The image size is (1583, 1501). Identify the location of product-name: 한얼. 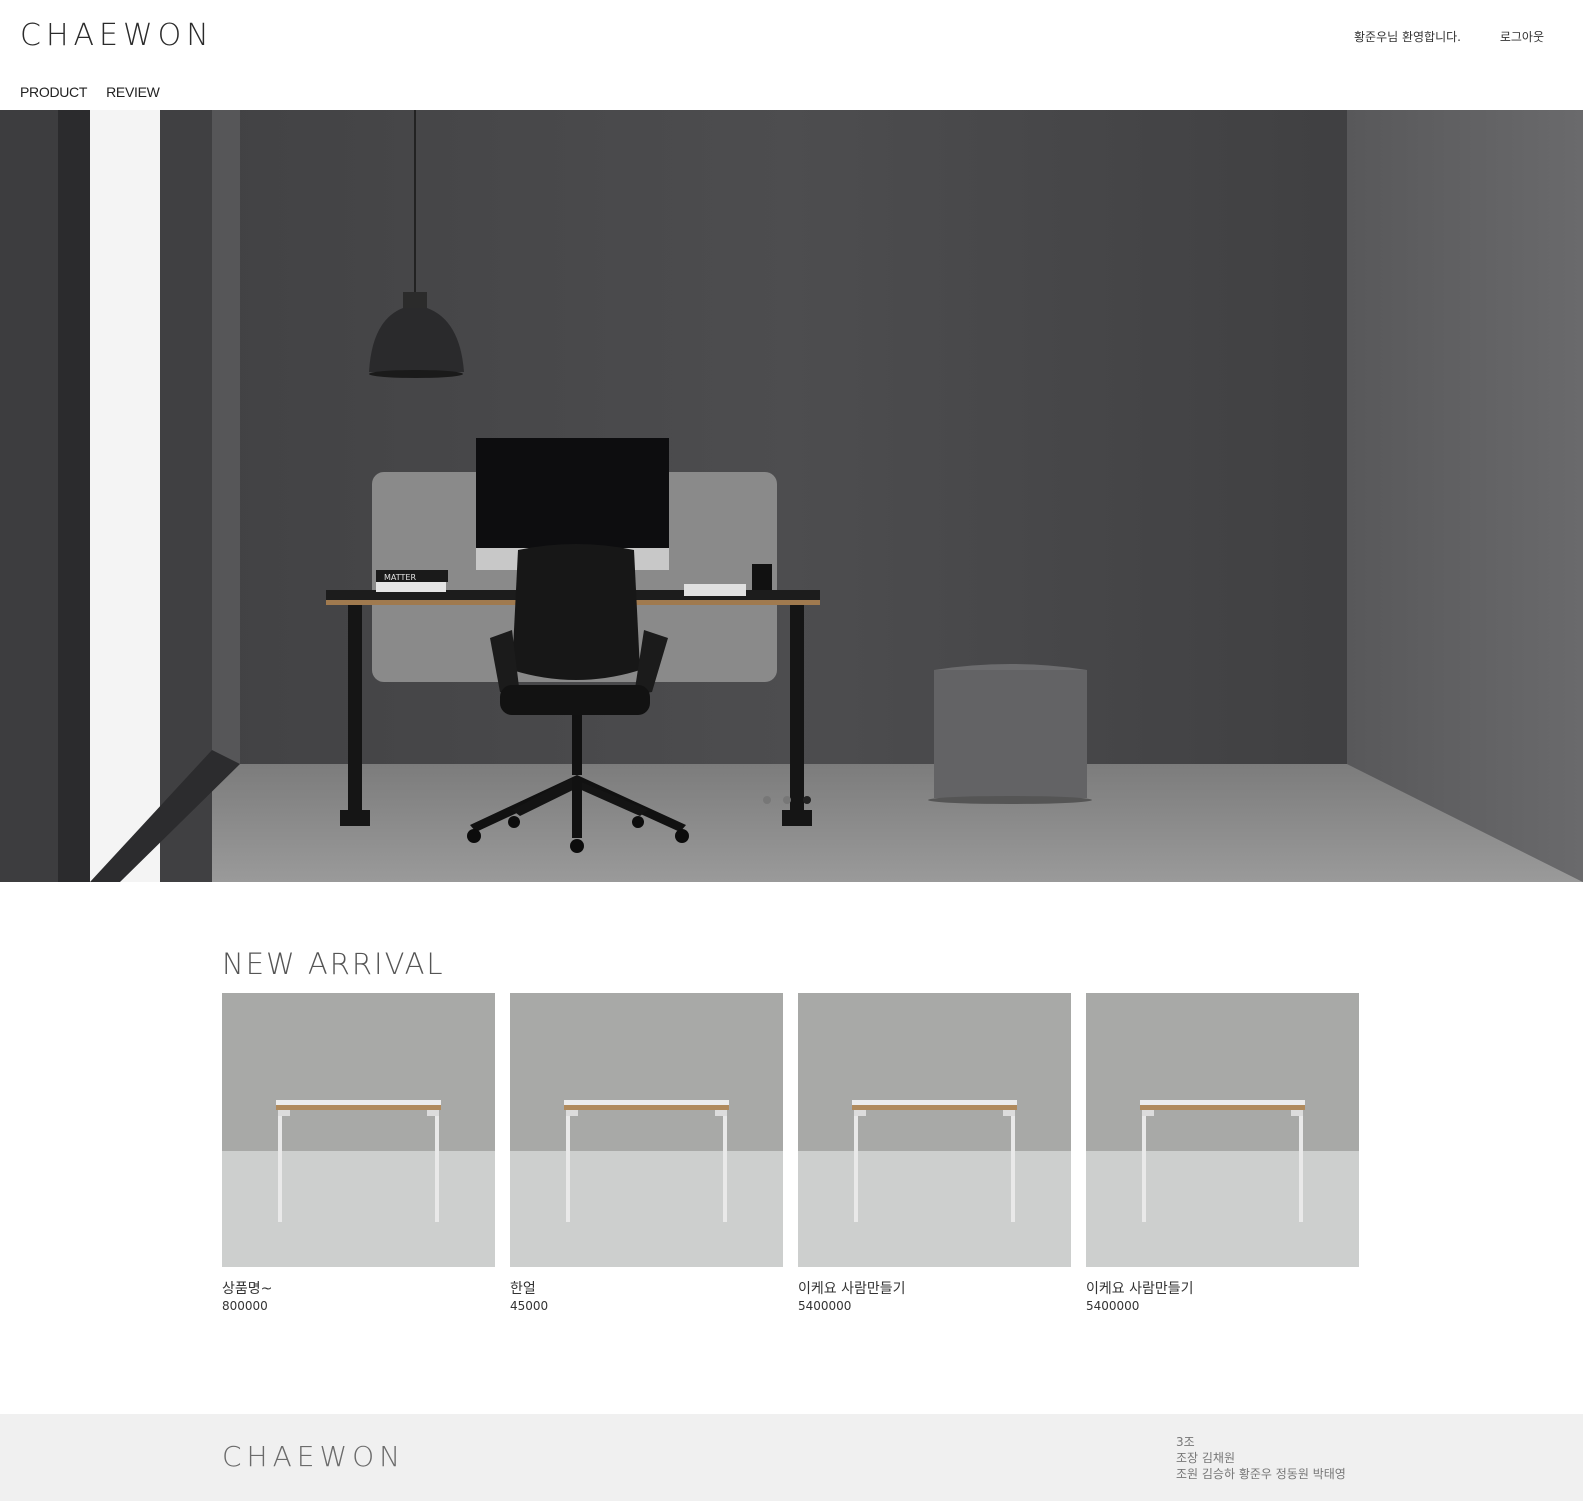
(646, 1289).